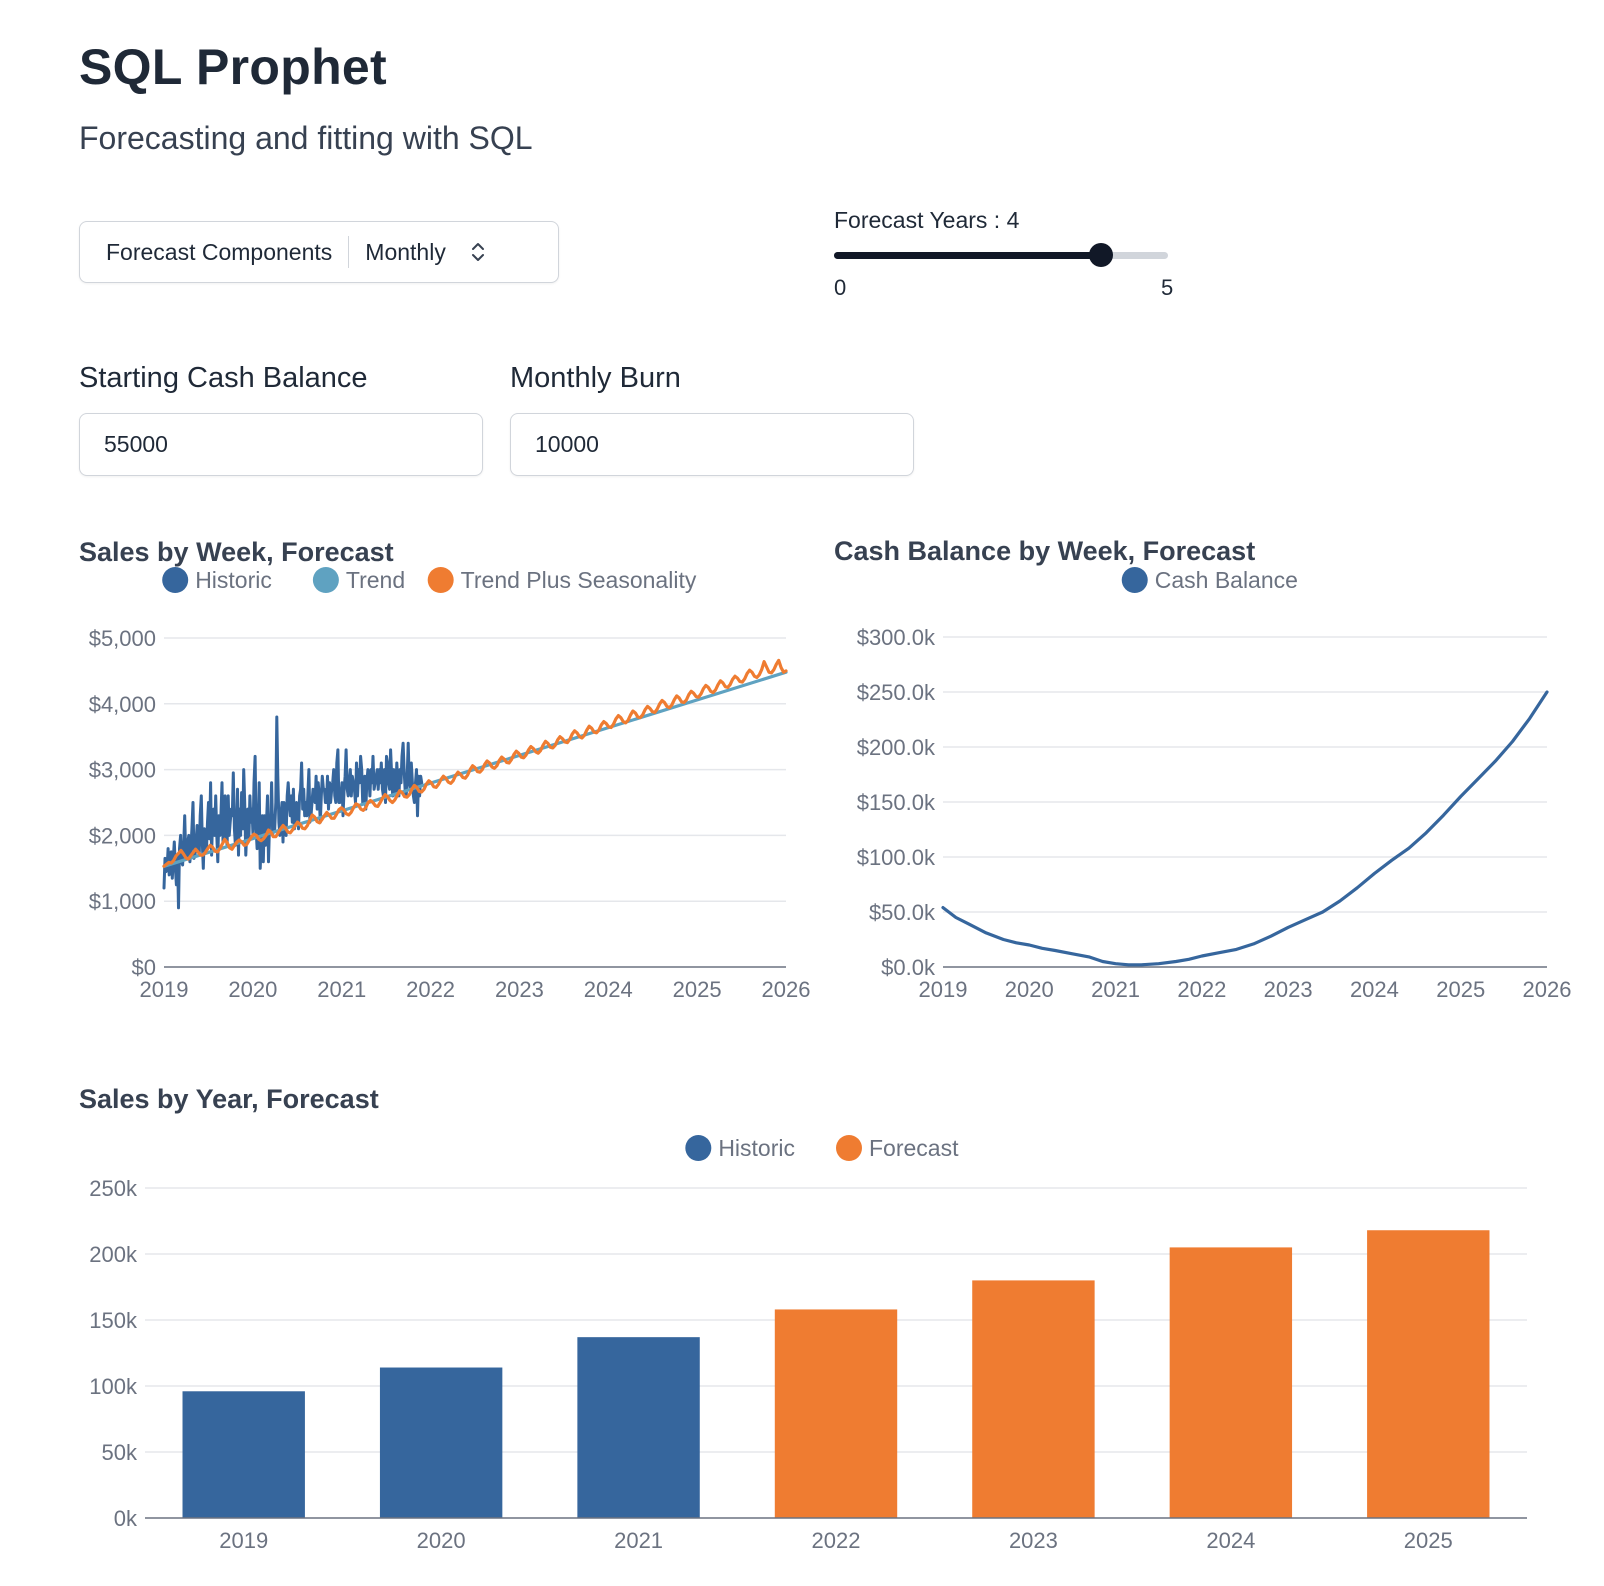 This screenshot has width=1604, height=1586. I want to click on monthly-burn-input, so click(712, 444).